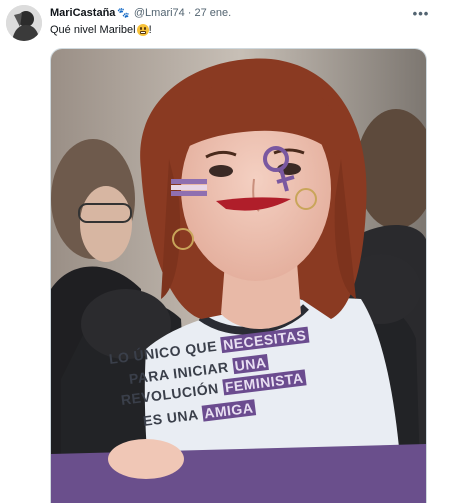 Image resolution: width=456 pixels, height=503 pixels. I want to click on tweet-header: MariCastaña 🐾 @Lmari74 · 27 ene., so click(140, 13).